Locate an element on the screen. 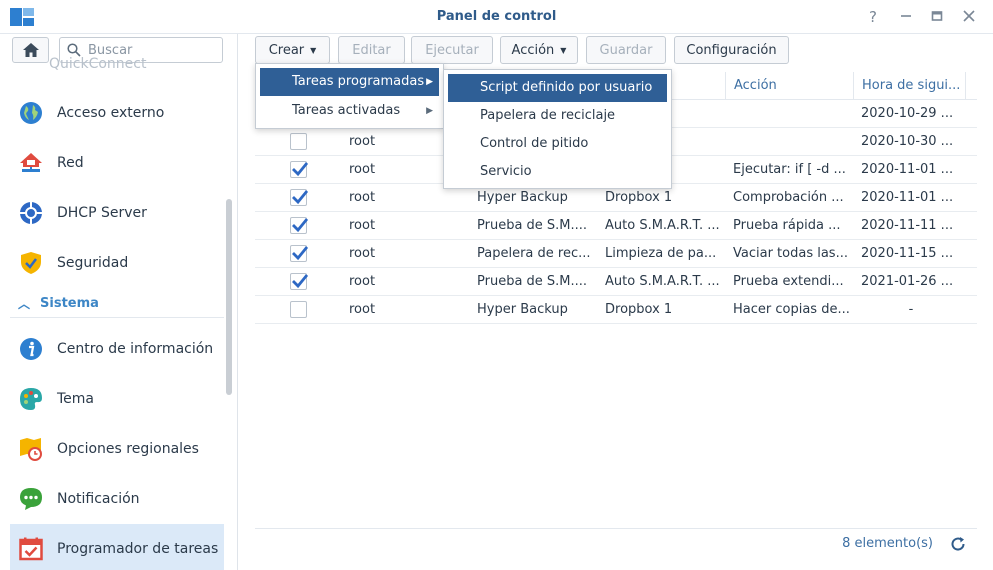 This screenshot has height=570, width=993. column-spacer is located at coordinates (971, 86).